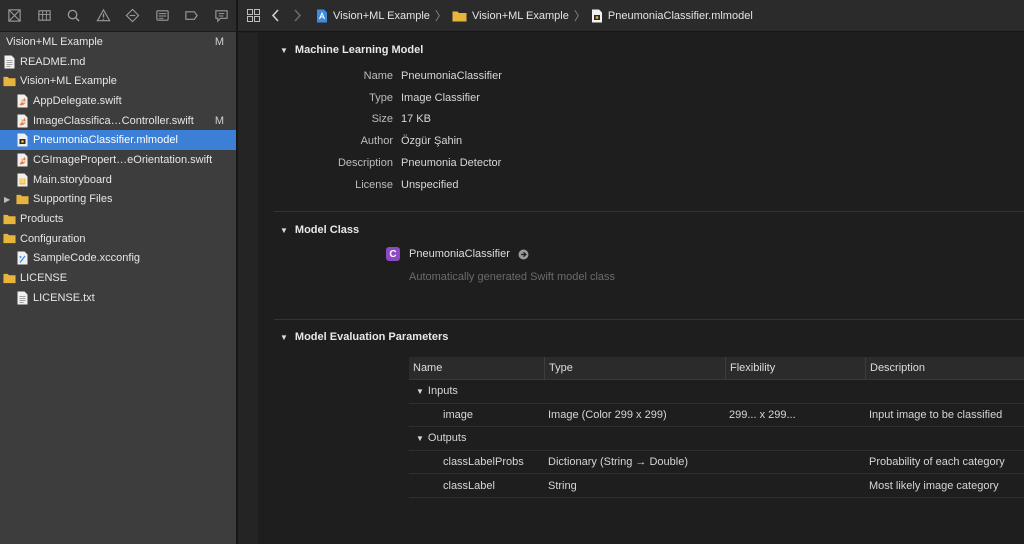 This screenshot has width=1024, height=544. Describe the element at coordinates (562, 485) in the screenshot. I see `param-type: String` at that location.